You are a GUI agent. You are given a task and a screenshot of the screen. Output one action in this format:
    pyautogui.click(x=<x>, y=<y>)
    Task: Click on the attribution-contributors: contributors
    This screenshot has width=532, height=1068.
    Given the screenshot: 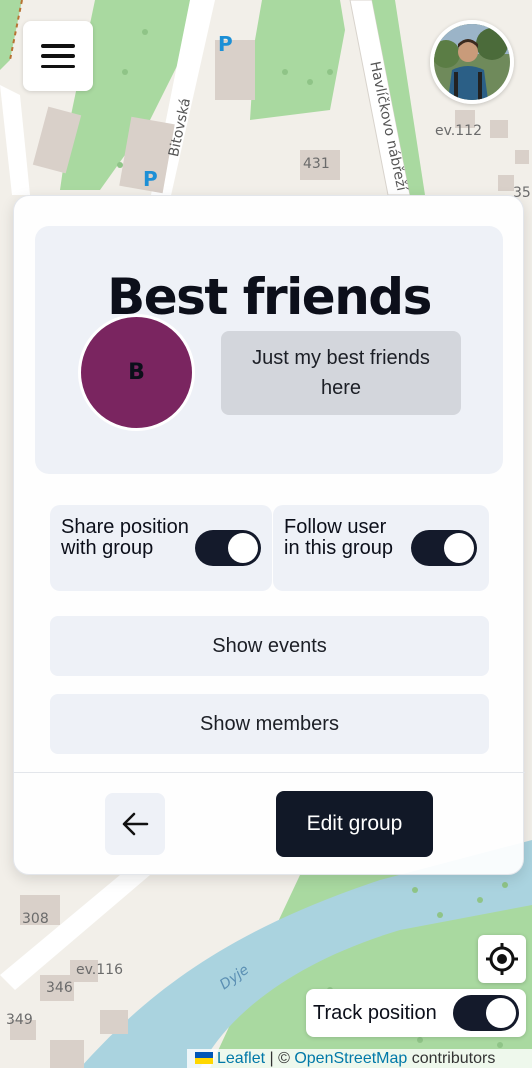 What is the action you would take?
    pyautogui.click(x=451, y=1058)
    